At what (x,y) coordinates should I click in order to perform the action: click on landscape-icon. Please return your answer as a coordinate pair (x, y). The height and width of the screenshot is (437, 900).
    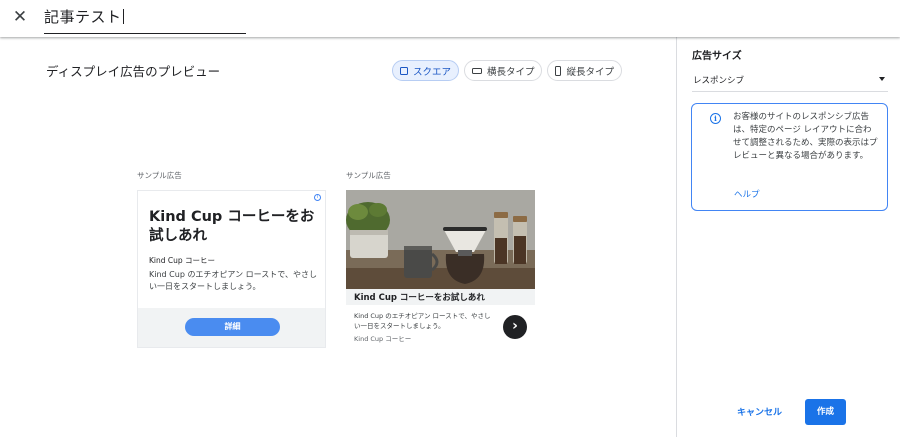
    Looking at the image, I should click on (476, 70).